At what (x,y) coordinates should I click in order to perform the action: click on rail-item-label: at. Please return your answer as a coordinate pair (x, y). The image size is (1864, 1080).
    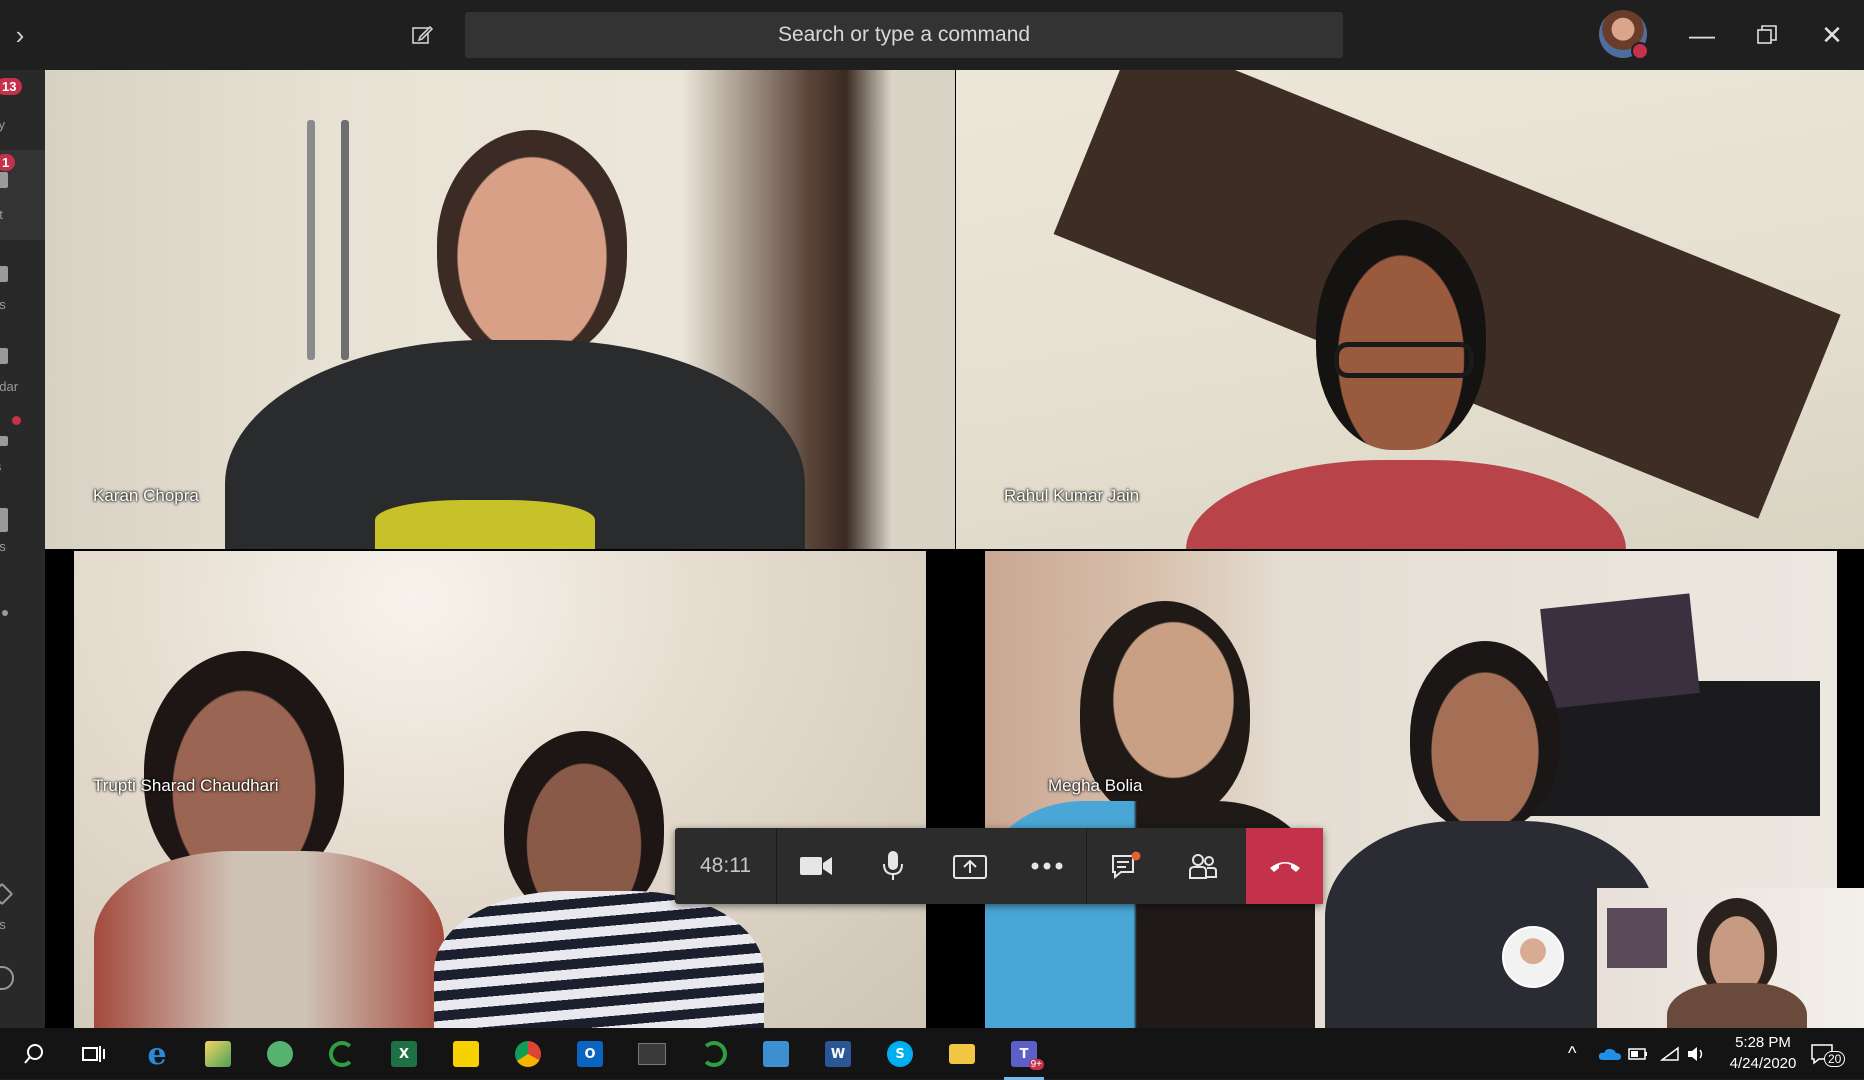
    Looking at the image, I should click on (1, 214).